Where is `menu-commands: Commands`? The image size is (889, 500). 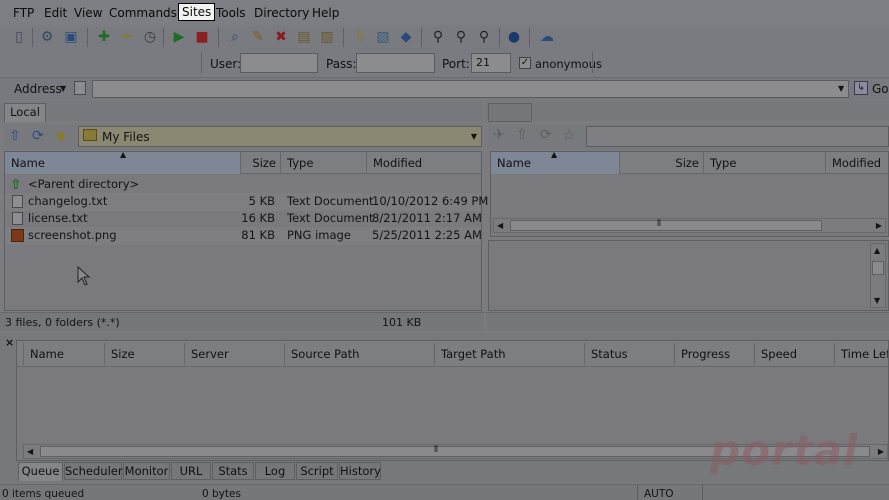 menu-commands: Commands is located at coordinates (143, 13).